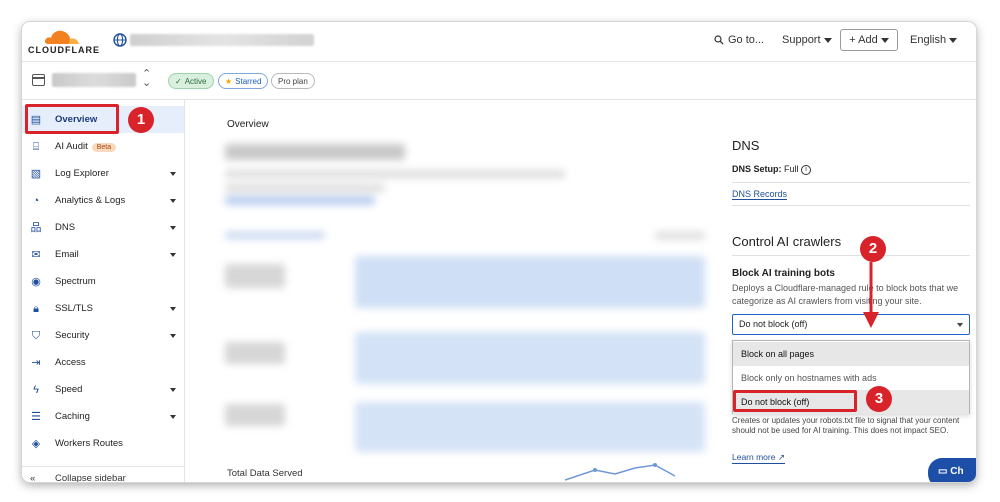  I want to click on plan-badge: Pro plan, so click(293, 81).